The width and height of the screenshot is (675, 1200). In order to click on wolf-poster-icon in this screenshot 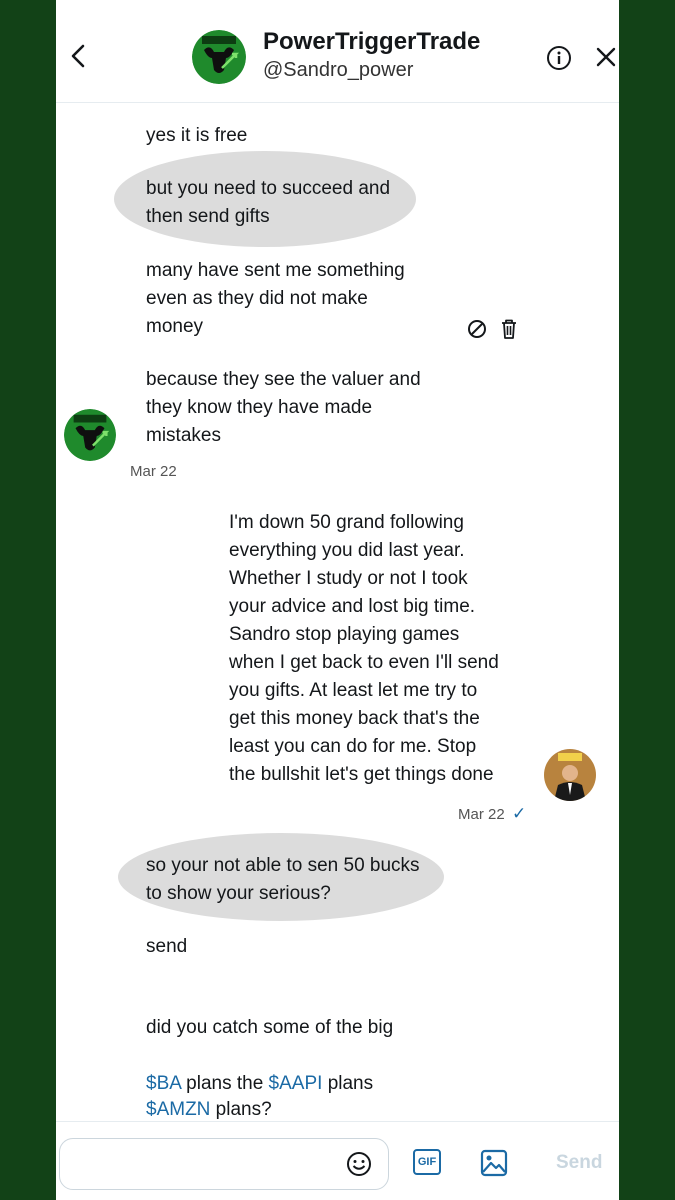, I will do `click(570, 775)`.